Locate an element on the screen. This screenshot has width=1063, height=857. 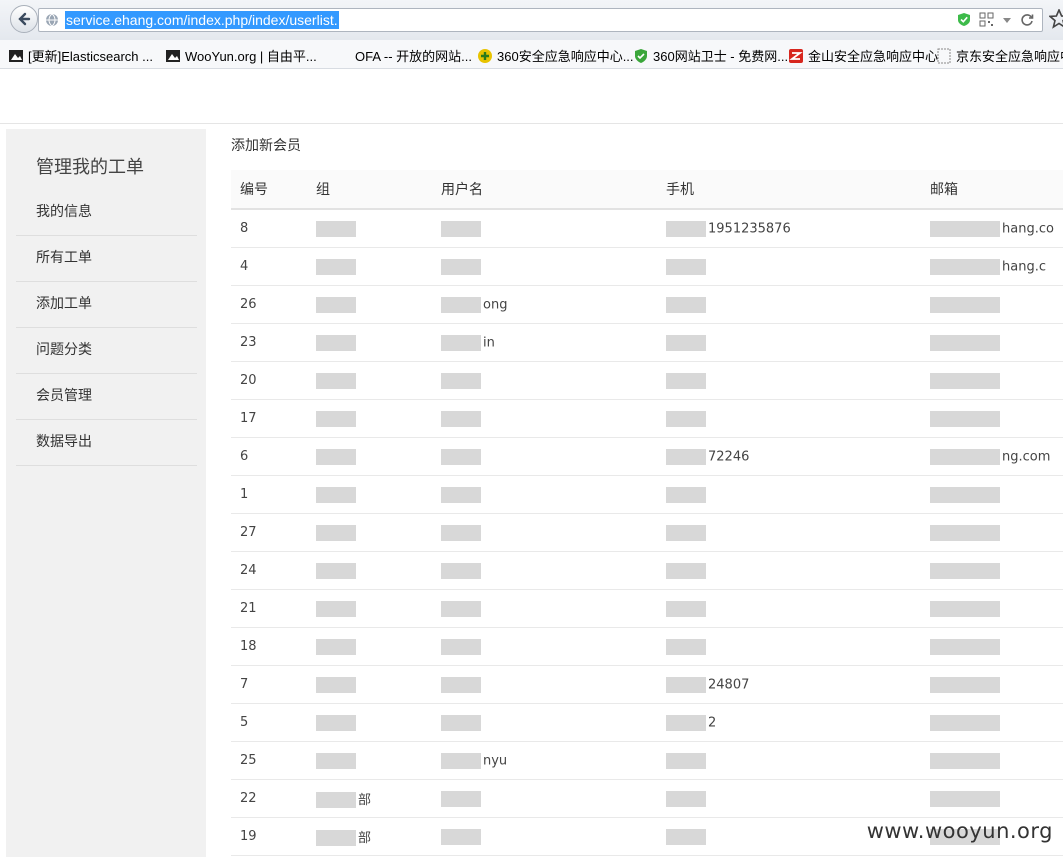
member-id-text: 17 is located at coordinates (248, 418).